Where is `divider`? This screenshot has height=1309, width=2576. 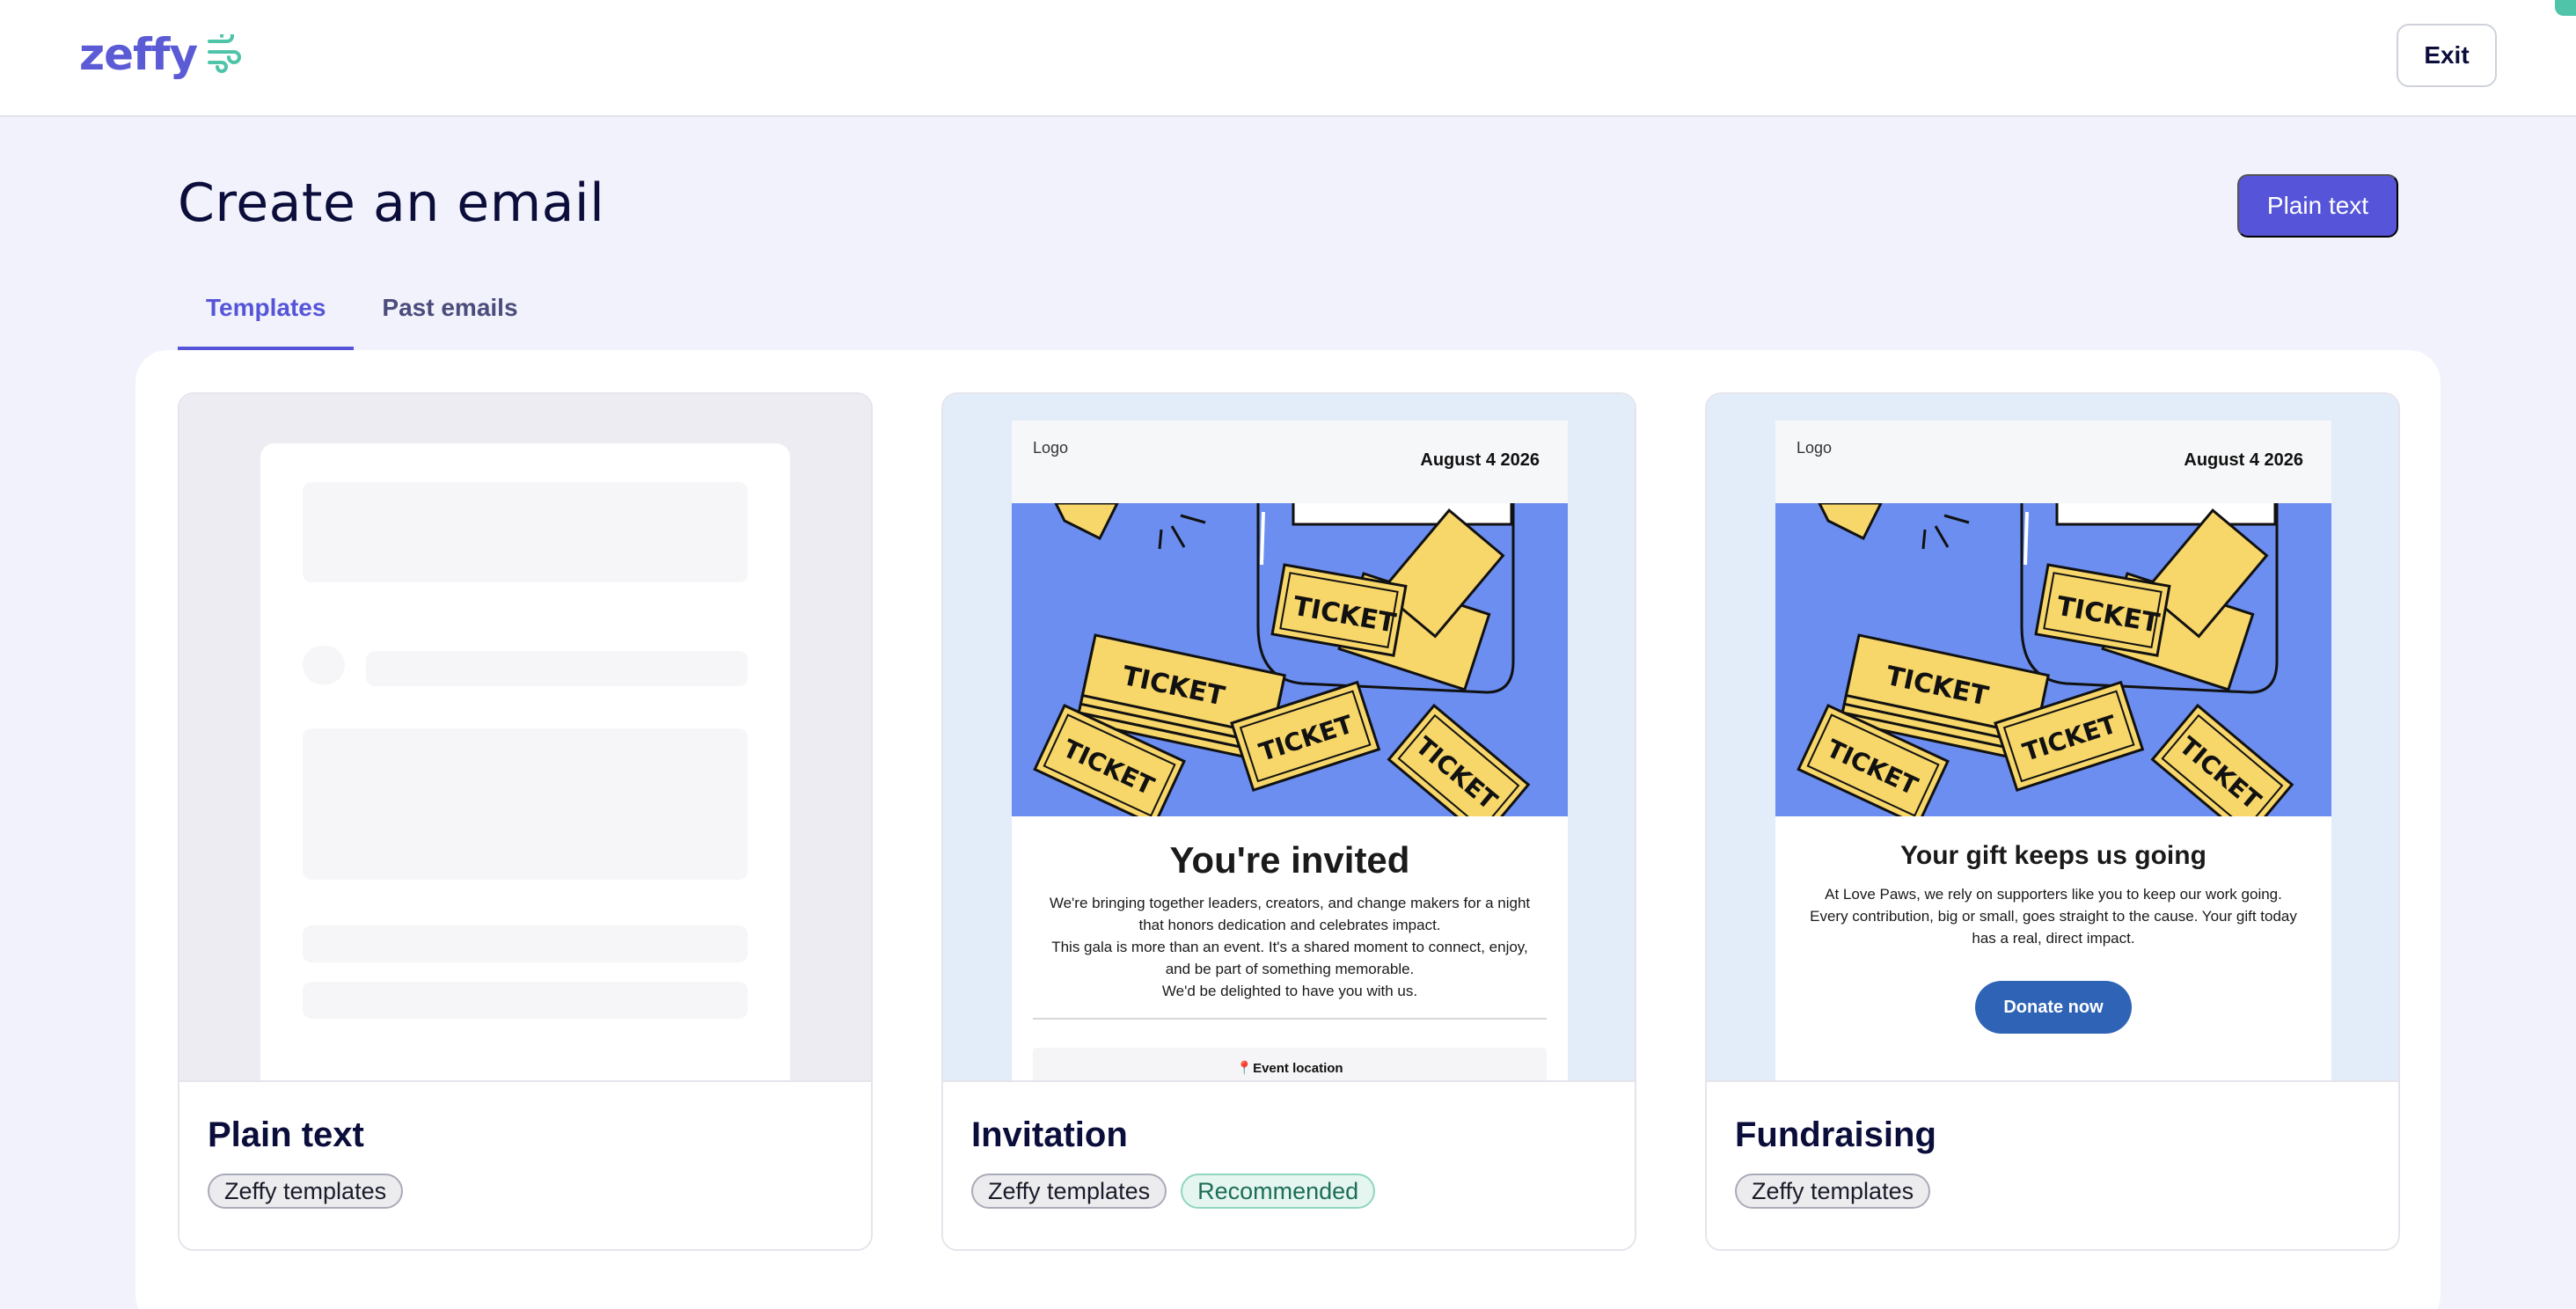
divider is located at coordinates (1290, 1019).